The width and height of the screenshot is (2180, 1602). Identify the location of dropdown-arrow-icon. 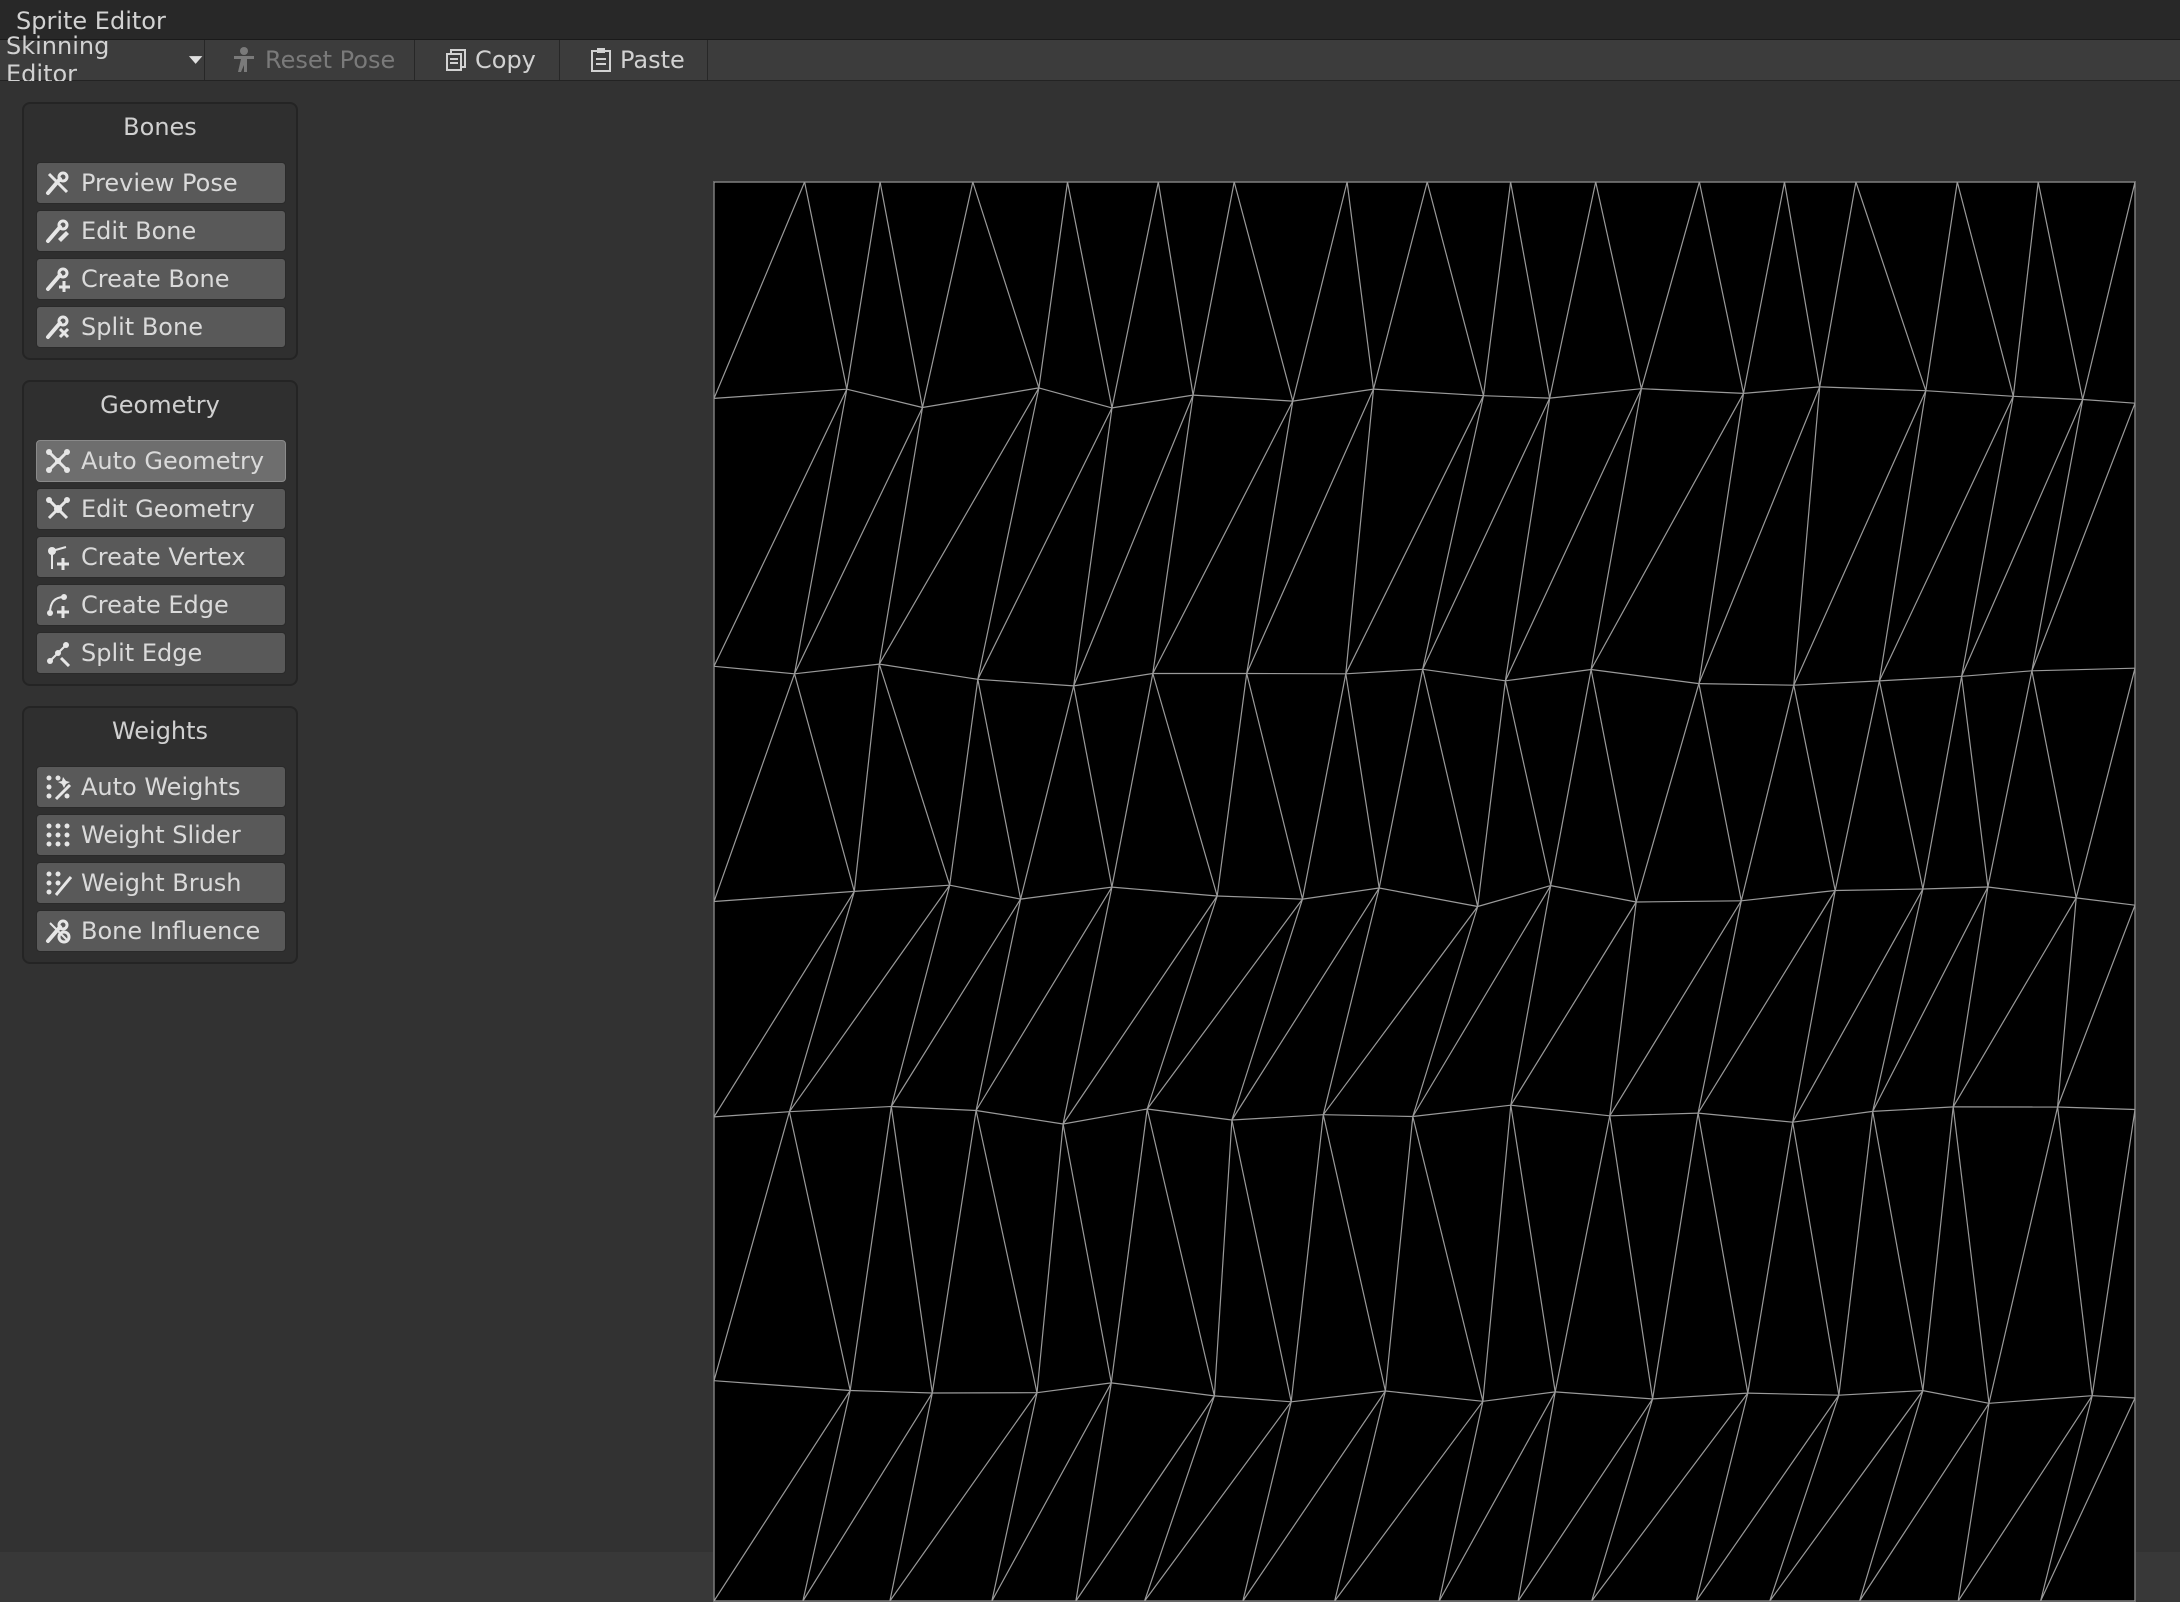
(195, 60).